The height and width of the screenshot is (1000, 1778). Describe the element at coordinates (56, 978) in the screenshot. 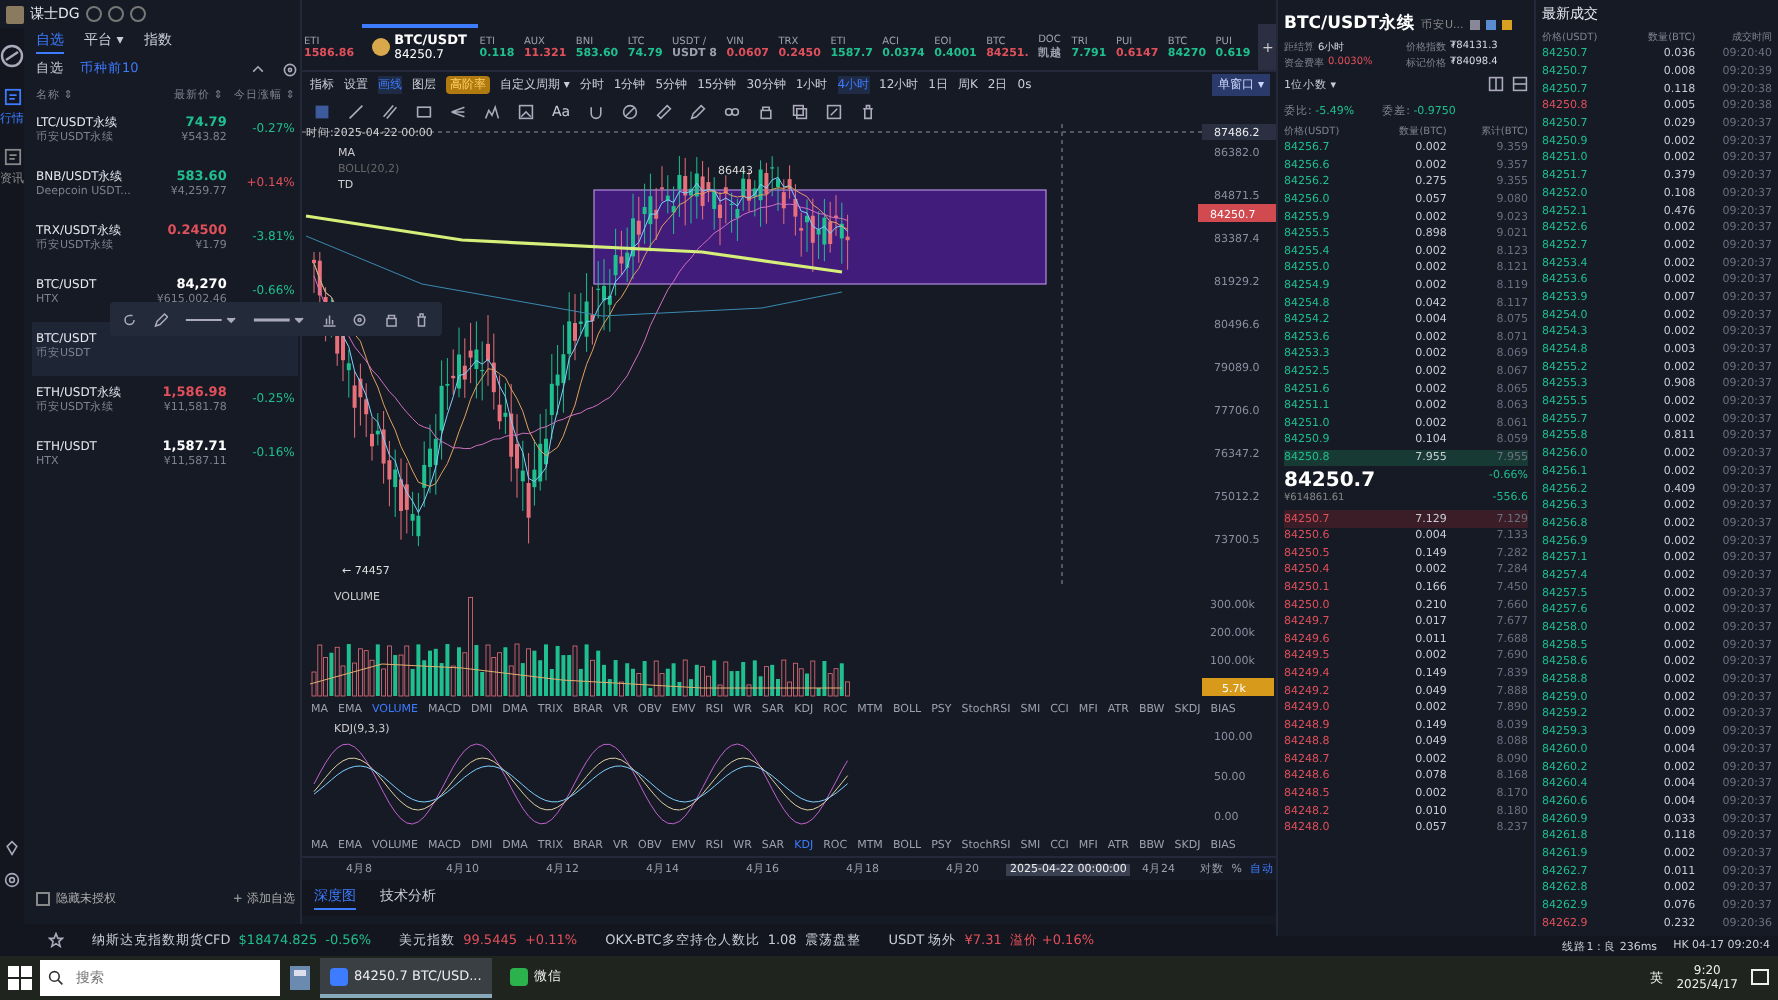

I see `search-icon` at that location.